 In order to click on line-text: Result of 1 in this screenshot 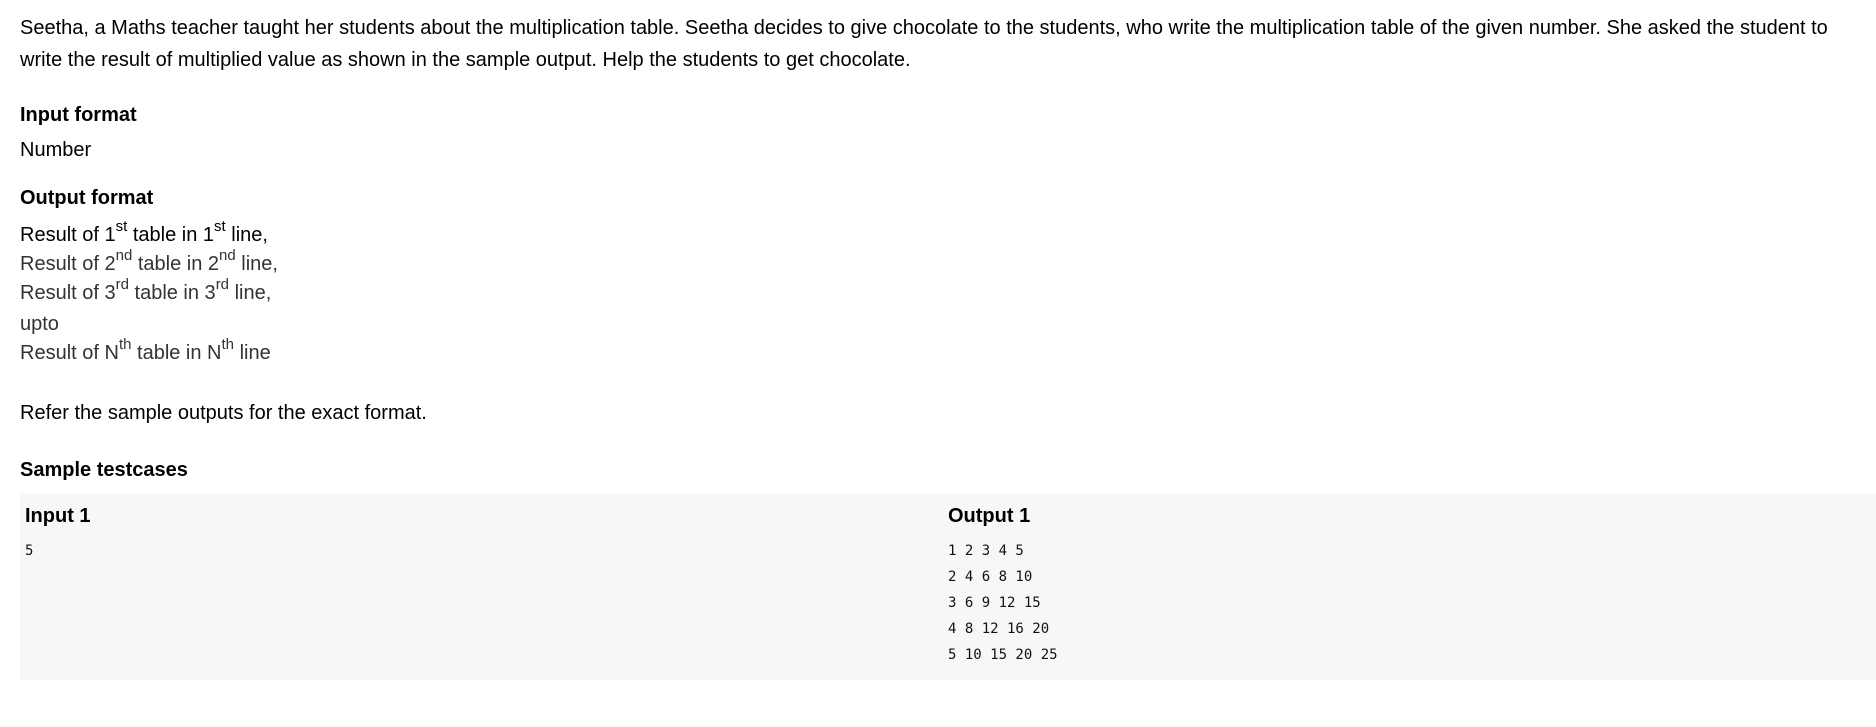, I will do `click(68, 235)`.